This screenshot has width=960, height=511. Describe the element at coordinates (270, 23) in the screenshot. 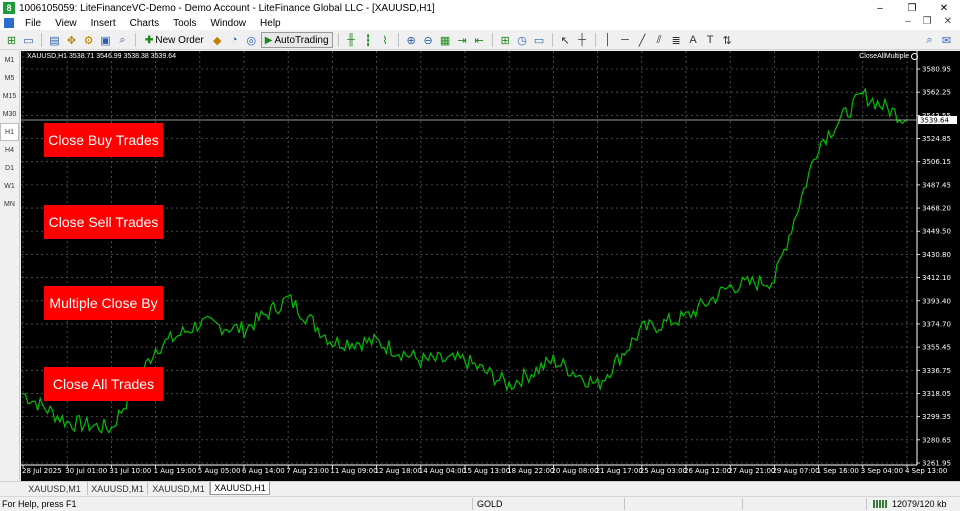

I see `menu-help: Help` at that location.